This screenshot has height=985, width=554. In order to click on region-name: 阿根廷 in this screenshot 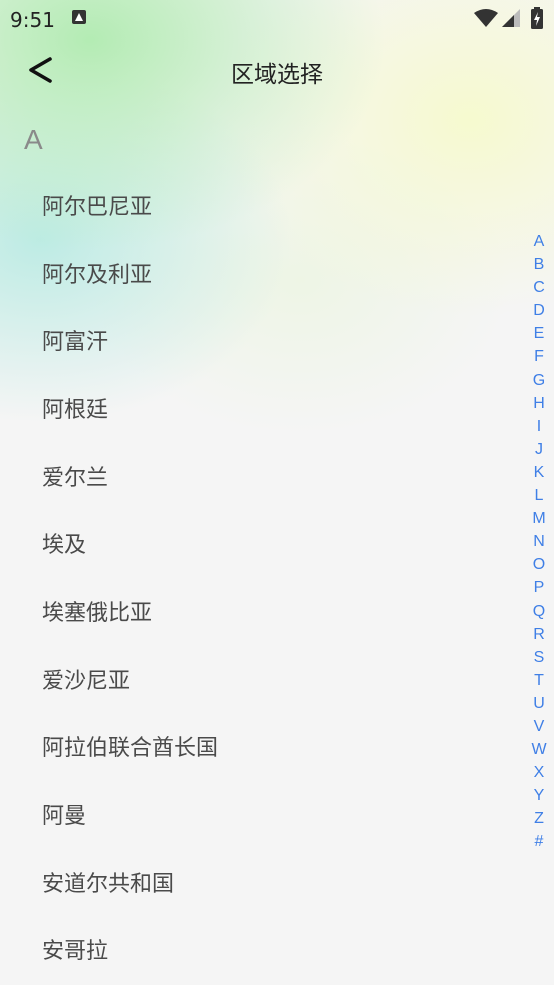, I will do `click(75, 410)`.